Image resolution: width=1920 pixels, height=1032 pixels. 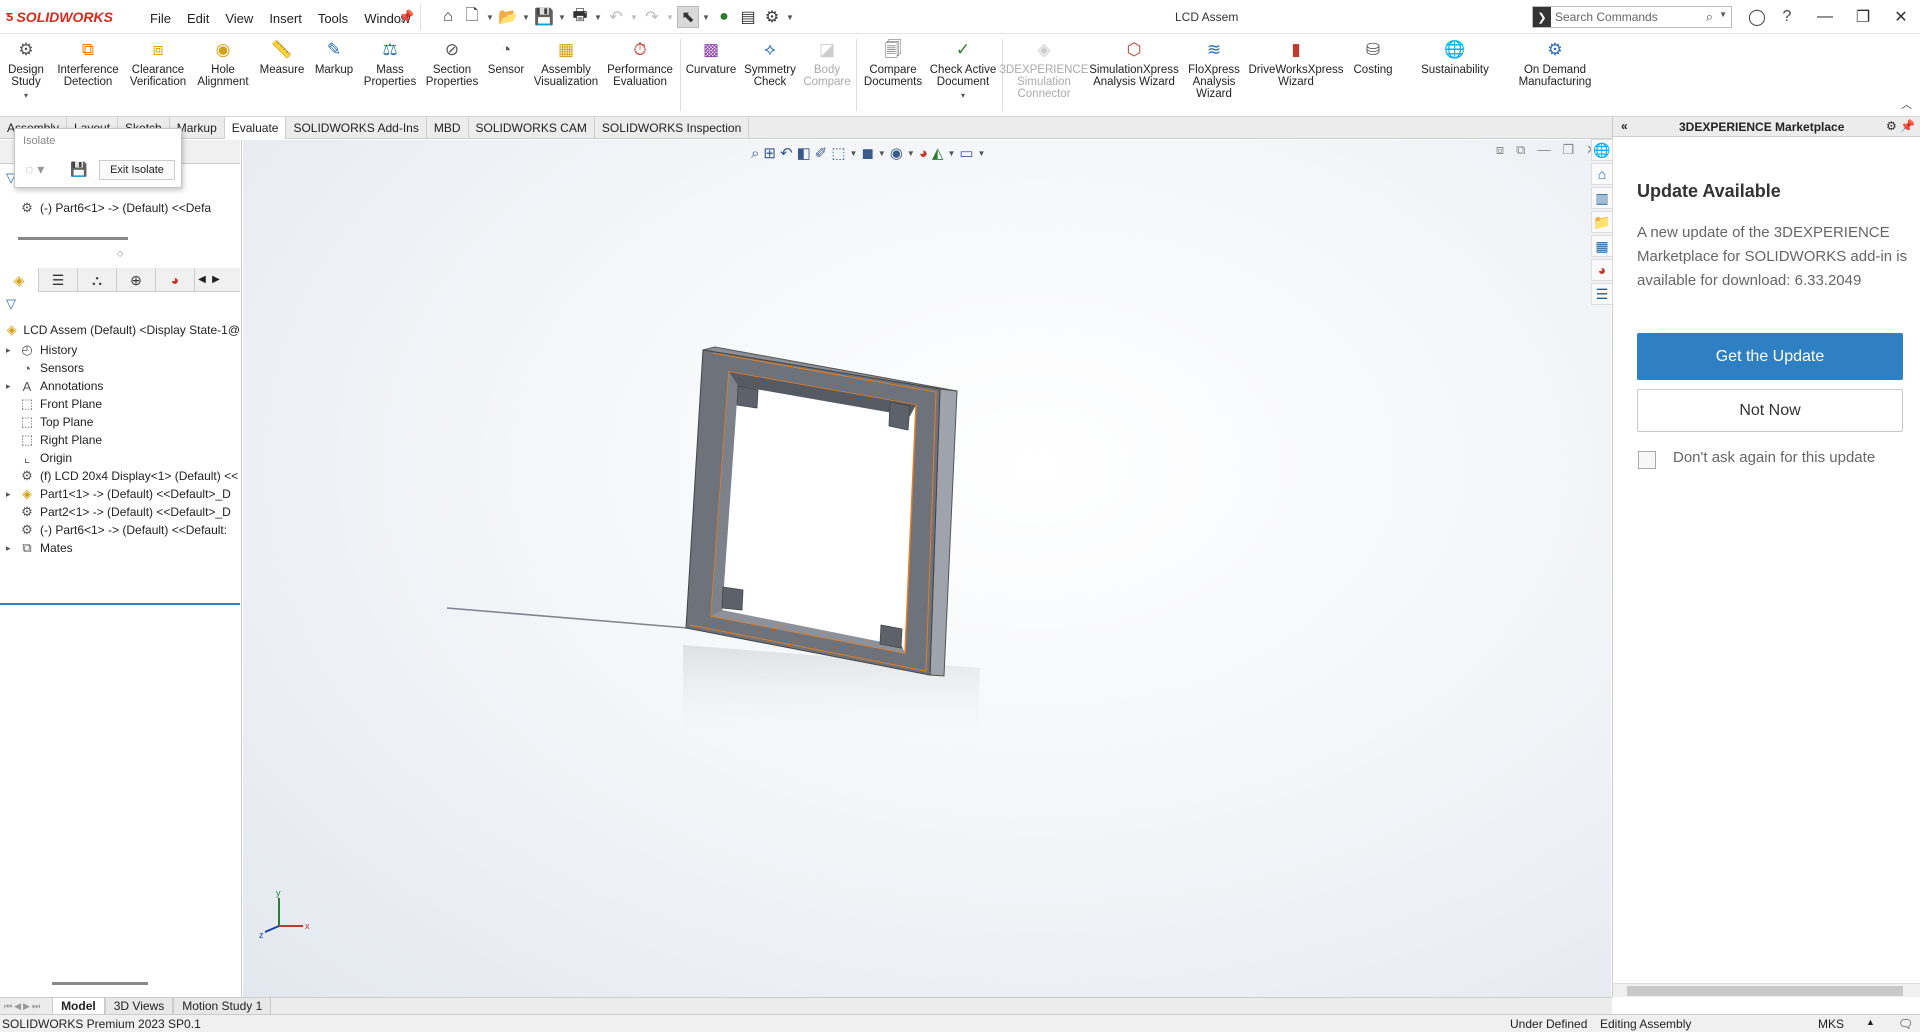 What do you see at coordinates (1632, 17) in the screenshot?
I see `search-commands: ❯ Search Commands ⌕ ▼` at bounding box center [1632, 17].